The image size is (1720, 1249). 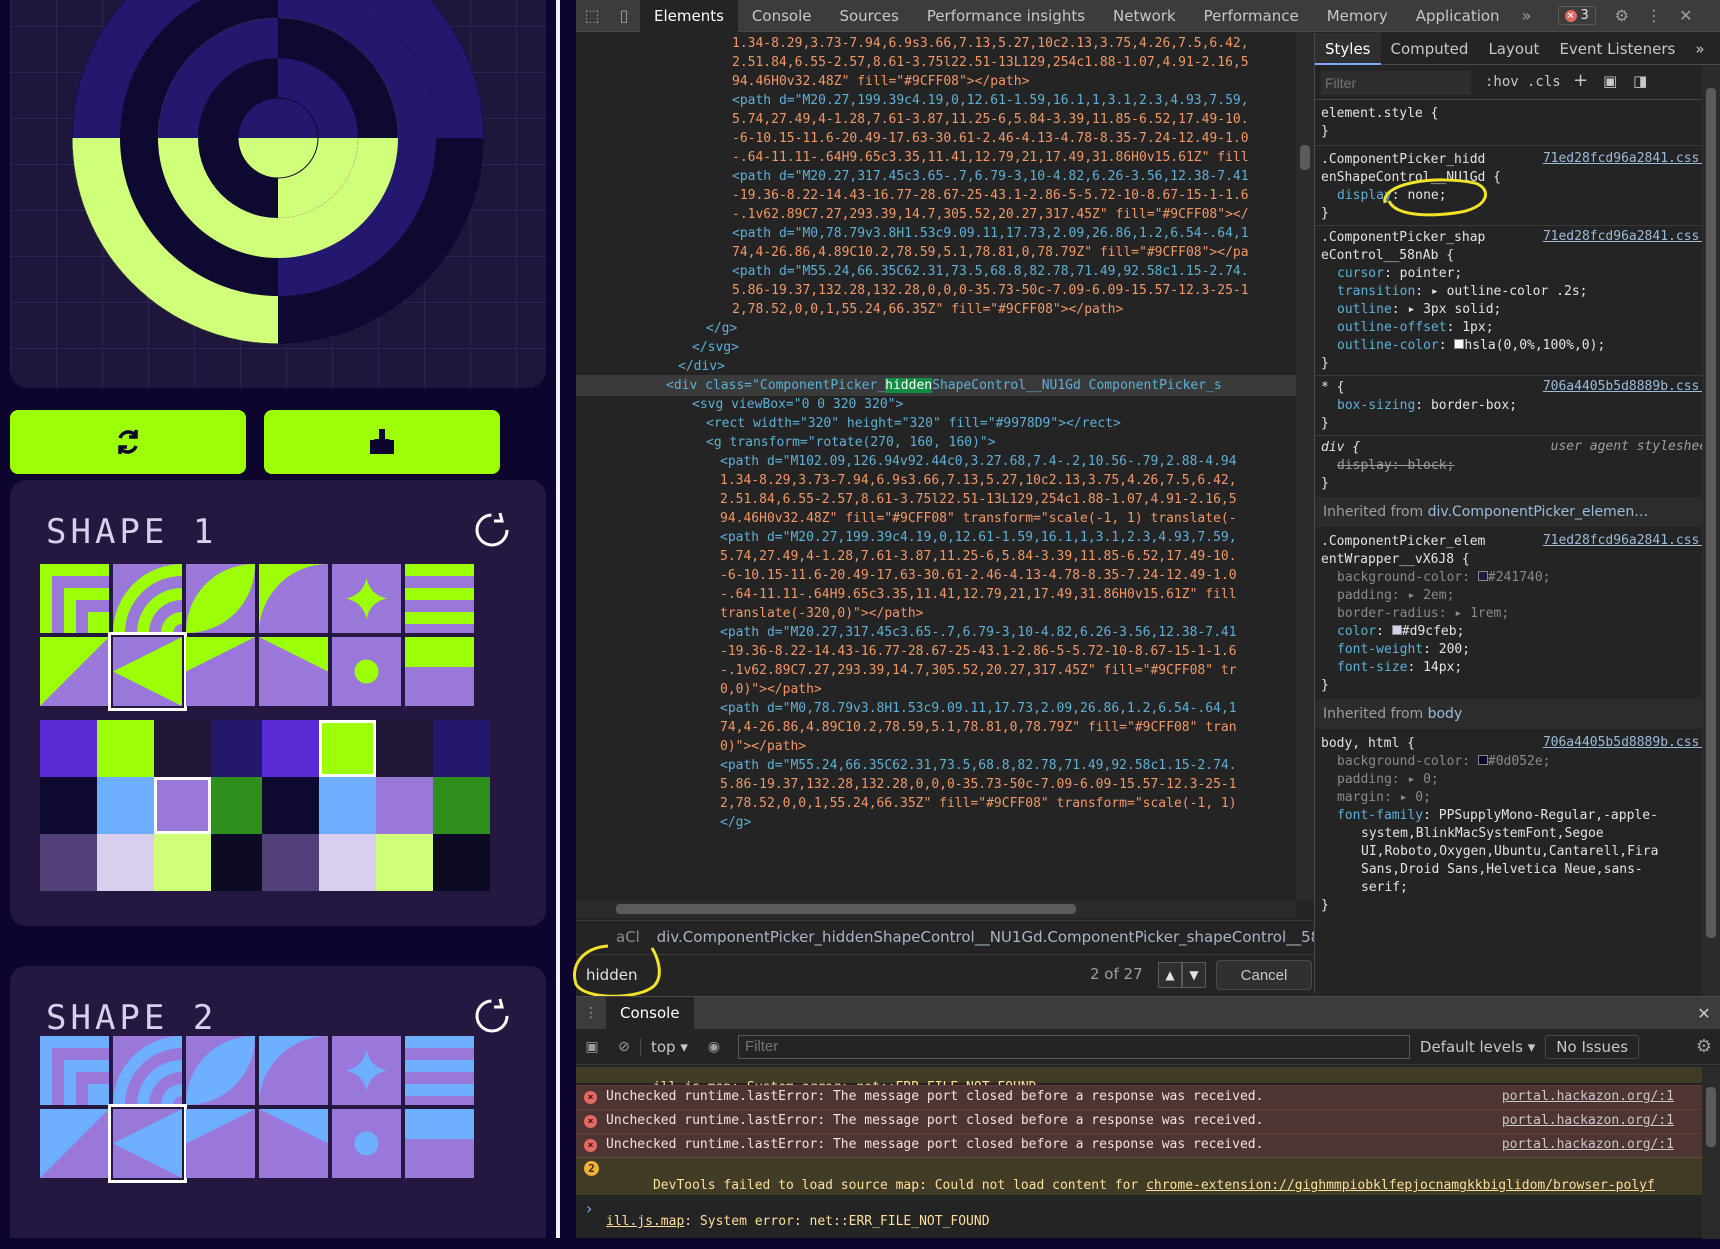 What do you see at coordinates (1519, 761) in the screenshot?
I see `rule-6-val: #0d052e;` at bounding box center [1519, 761].